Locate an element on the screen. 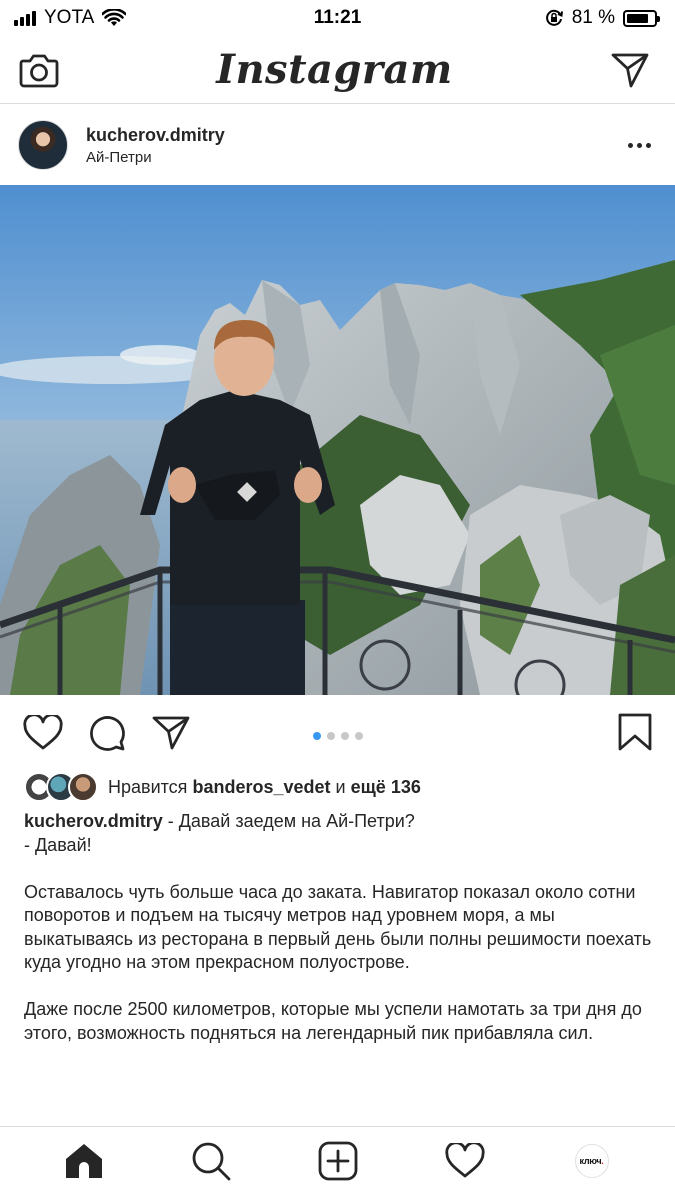 The height and width of the screenshot is (1200, 675). post-header: kucherov.dmitry Ай-Петри is located at coordinates (337, 145).